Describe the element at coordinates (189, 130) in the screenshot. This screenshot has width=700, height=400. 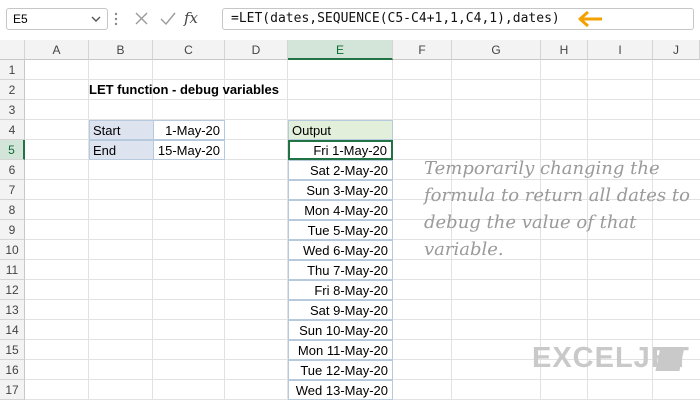
I see `start-value: 1-May-20` at that location.